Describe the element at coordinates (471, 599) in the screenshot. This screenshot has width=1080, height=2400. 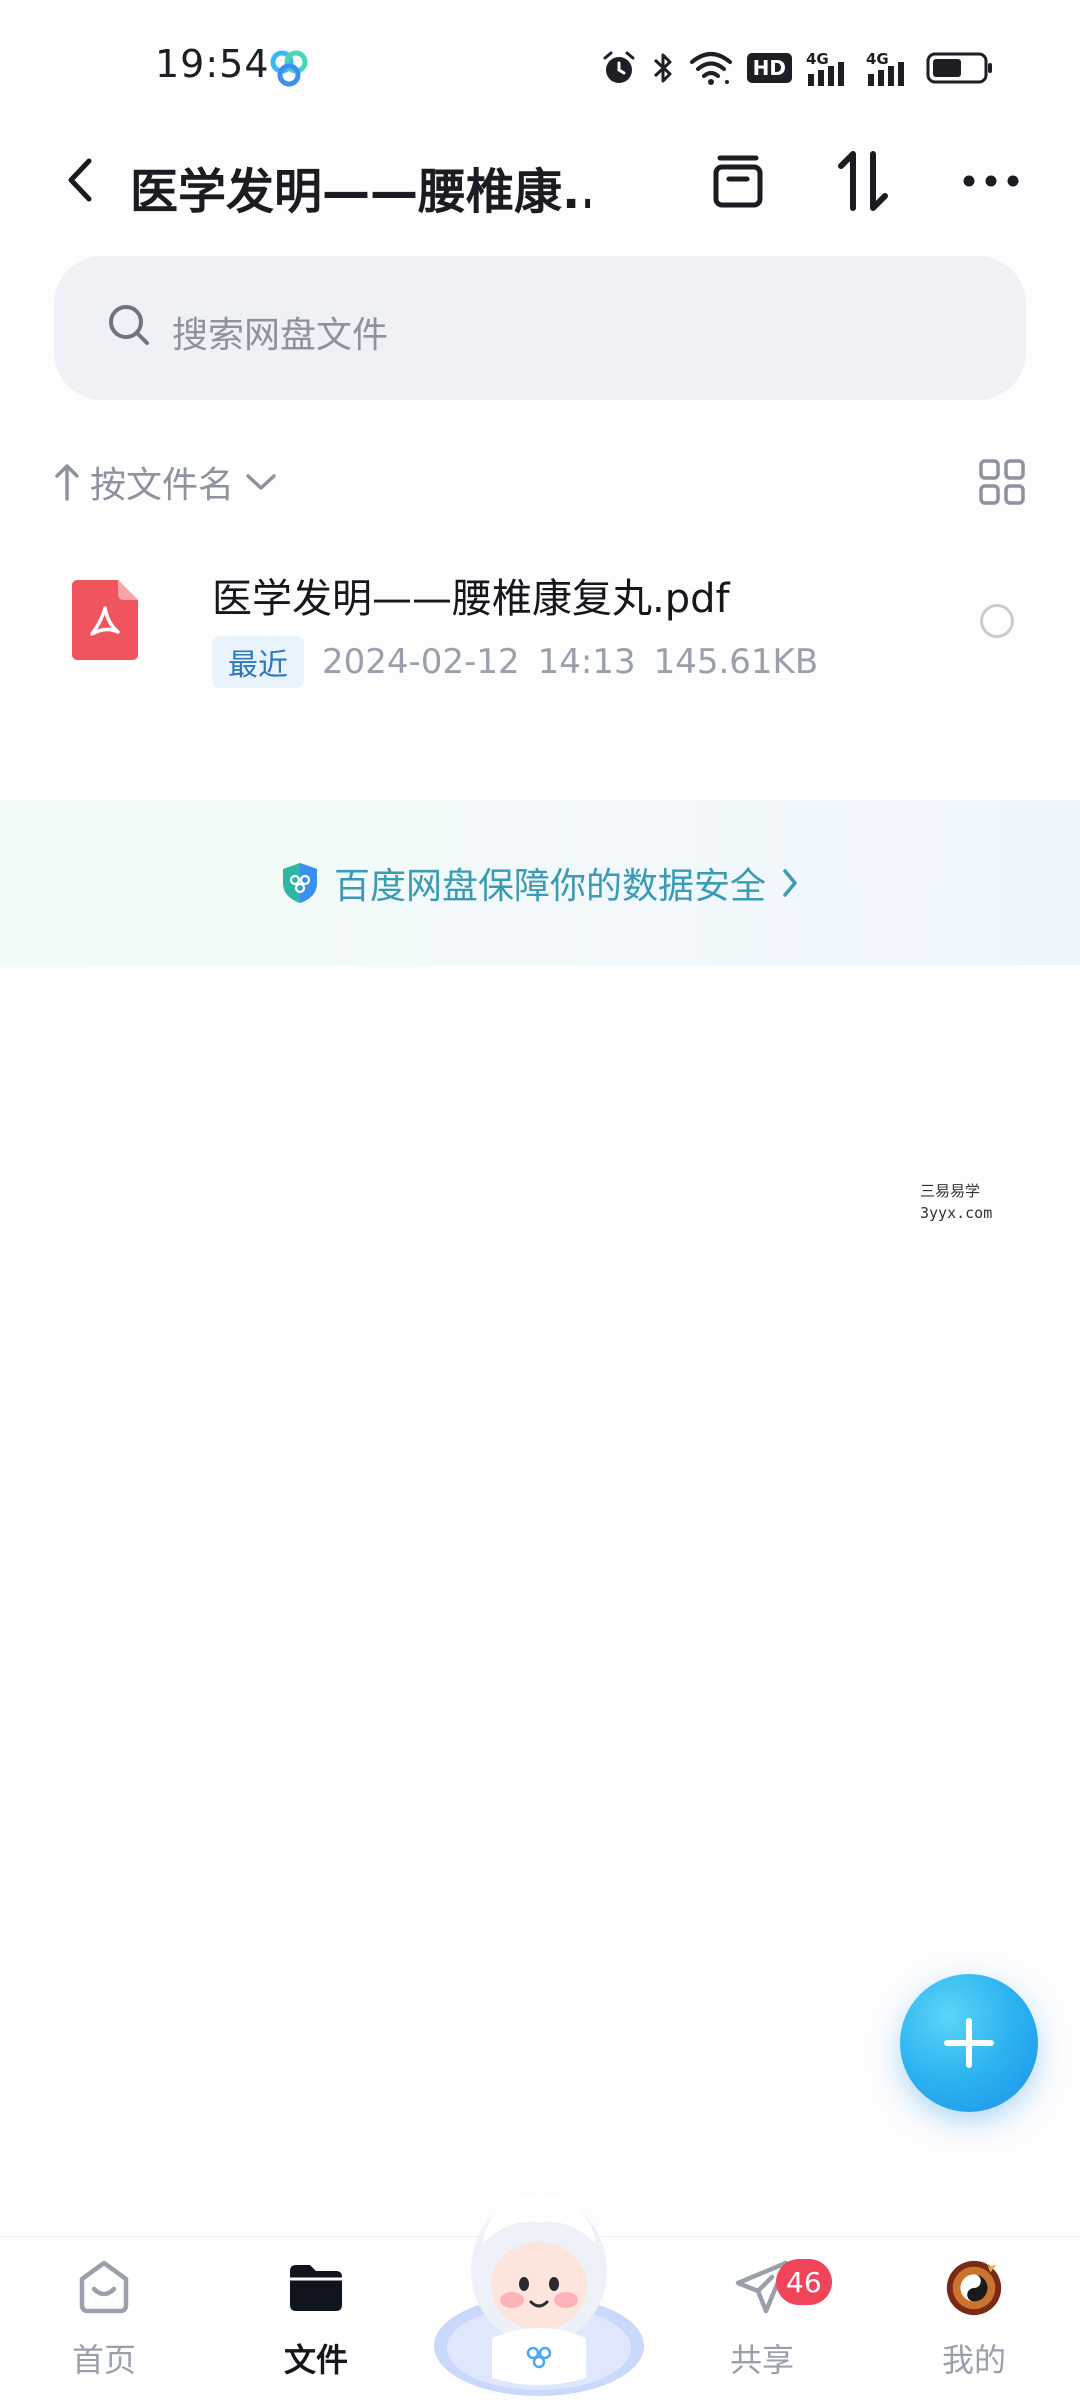
I see `file-name: 医学发明——腰椎康复丸.pdf` at that location.